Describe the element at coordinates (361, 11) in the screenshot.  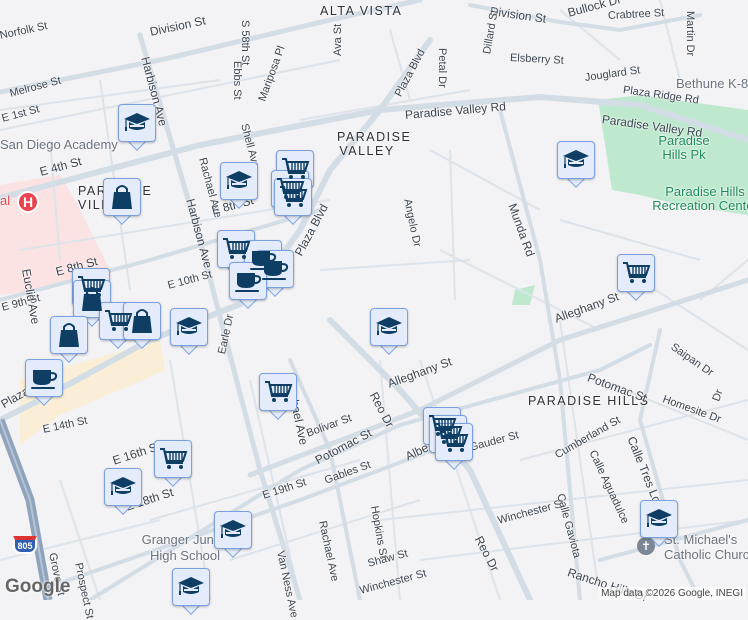
I see `area-label: ALTA VISTA` at that location.